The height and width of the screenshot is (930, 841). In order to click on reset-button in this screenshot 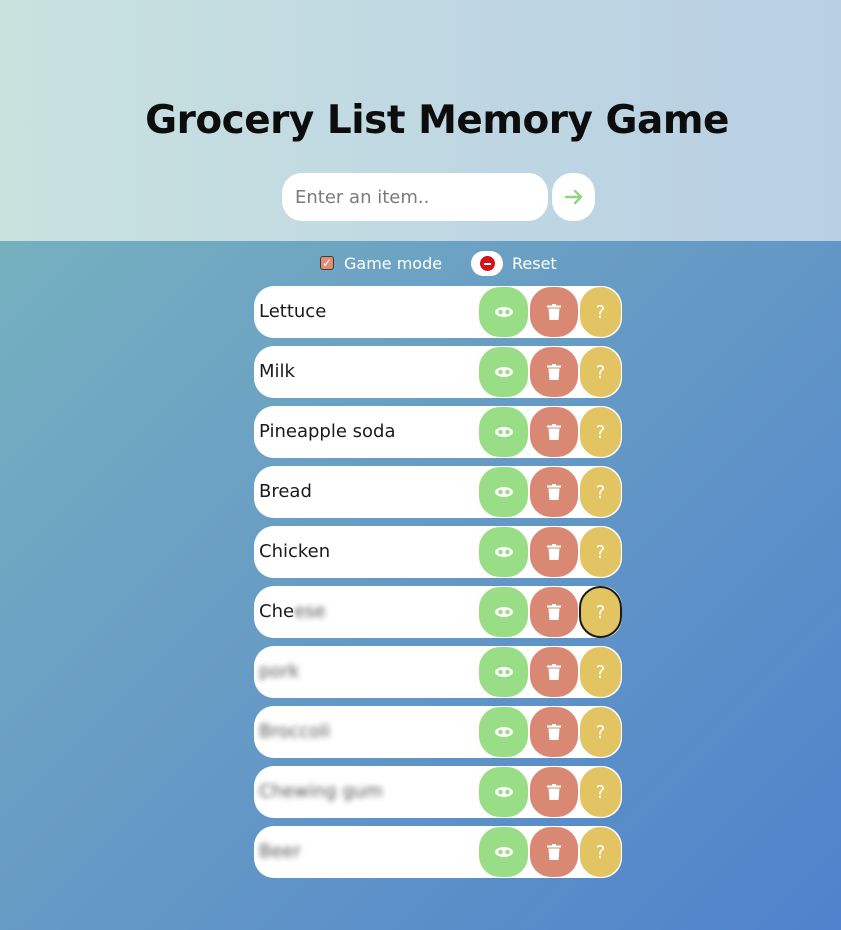, I will do `click(487, 263)`.